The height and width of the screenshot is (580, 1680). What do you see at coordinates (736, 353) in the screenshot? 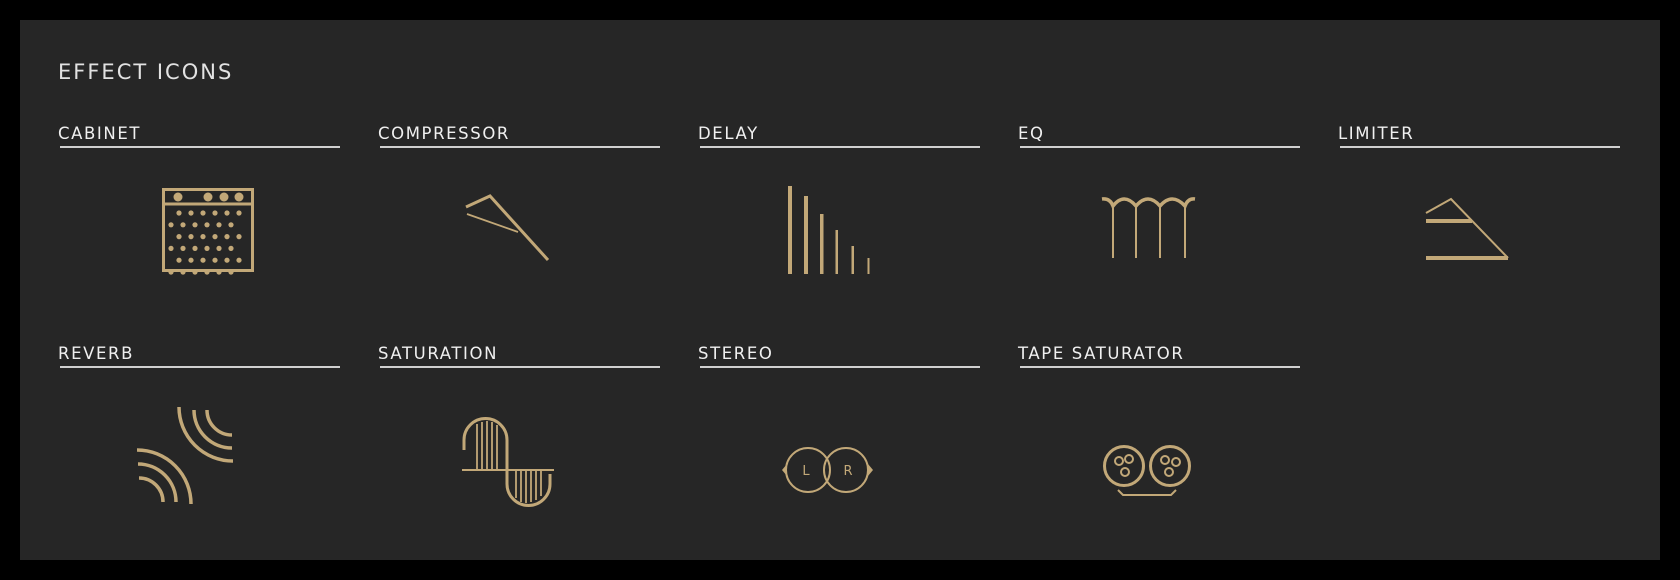
I see `effect-label: STEREO` at bounding box center [736, 353].